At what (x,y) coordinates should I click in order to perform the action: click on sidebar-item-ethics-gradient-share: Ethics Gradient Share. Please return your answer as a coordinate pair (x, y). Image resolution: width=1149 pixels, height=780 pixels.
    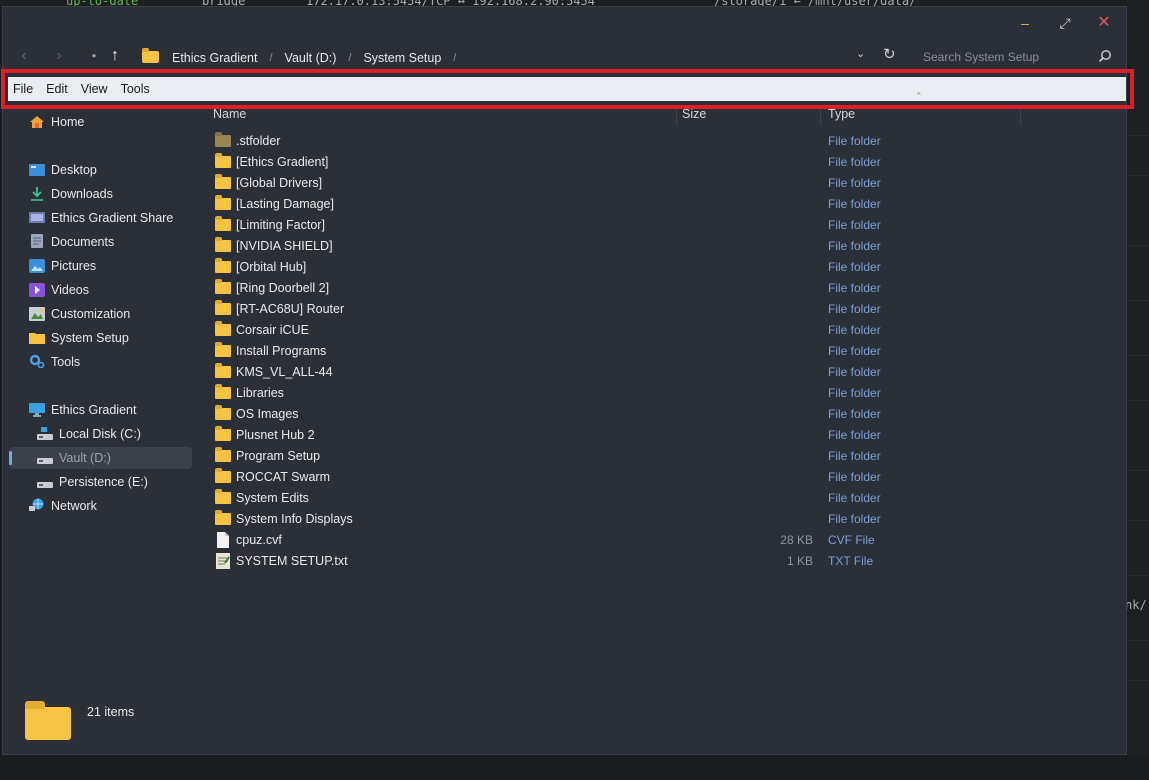
    Looking at the image, I should click on (100, 218).